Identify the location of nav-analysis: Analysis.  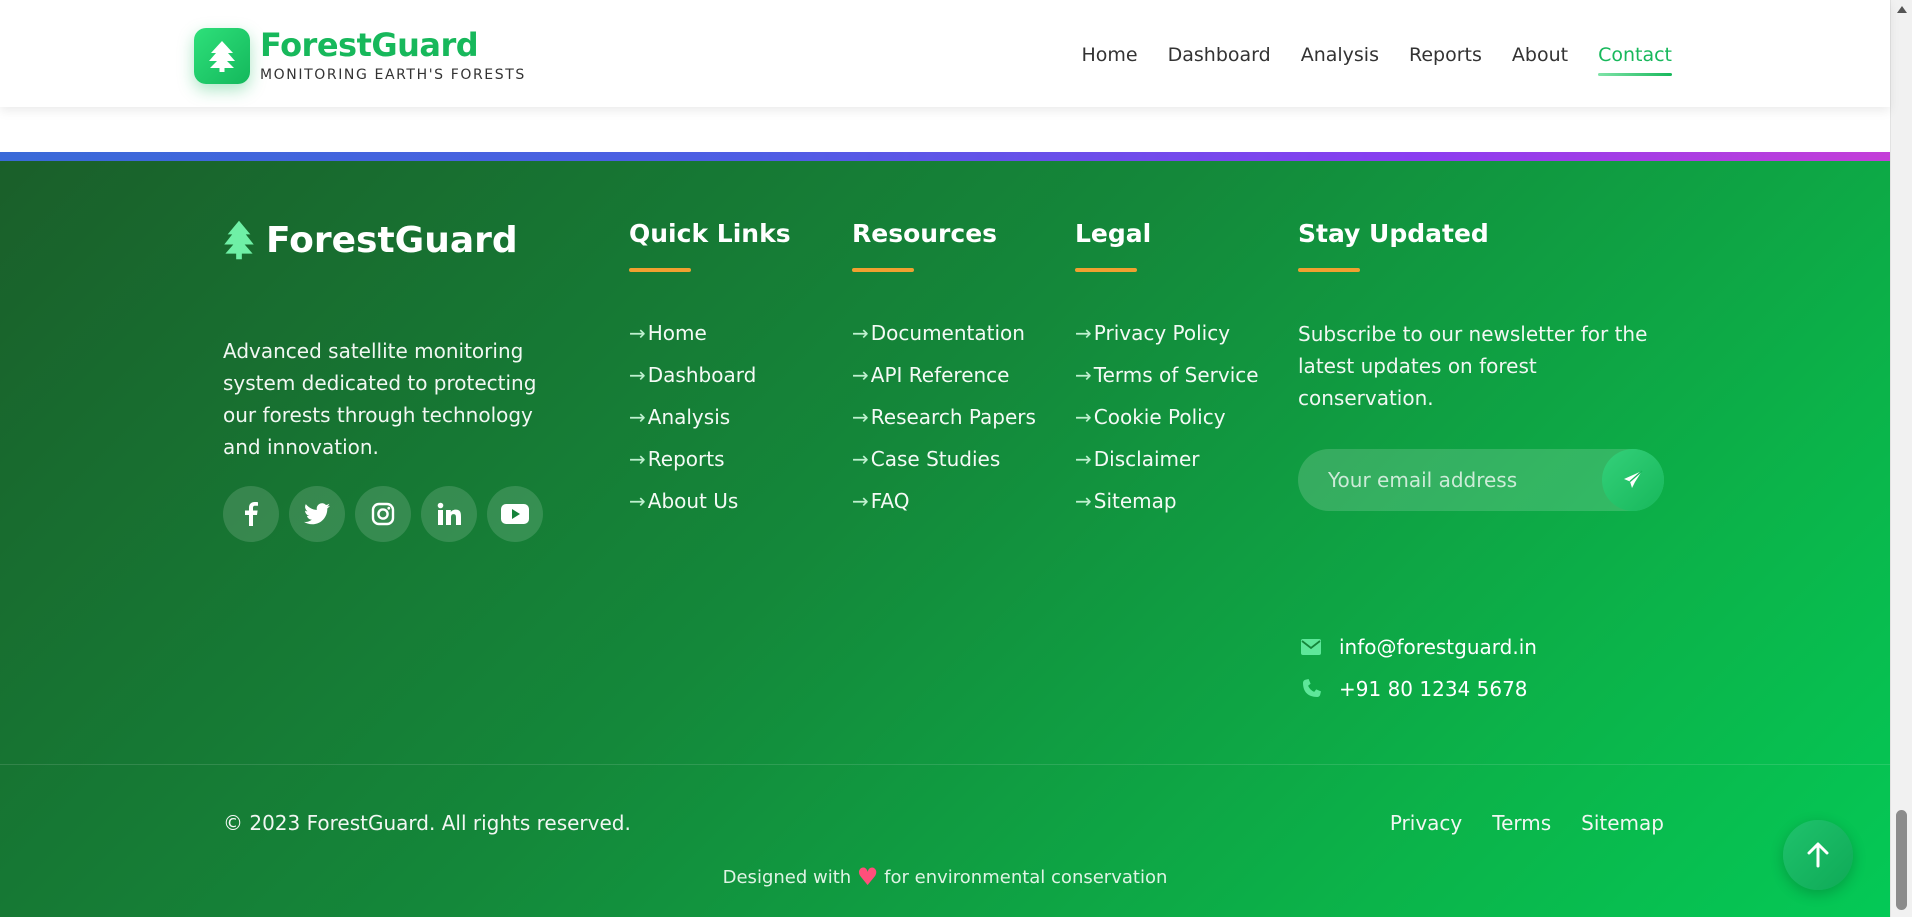
(1340, 55).